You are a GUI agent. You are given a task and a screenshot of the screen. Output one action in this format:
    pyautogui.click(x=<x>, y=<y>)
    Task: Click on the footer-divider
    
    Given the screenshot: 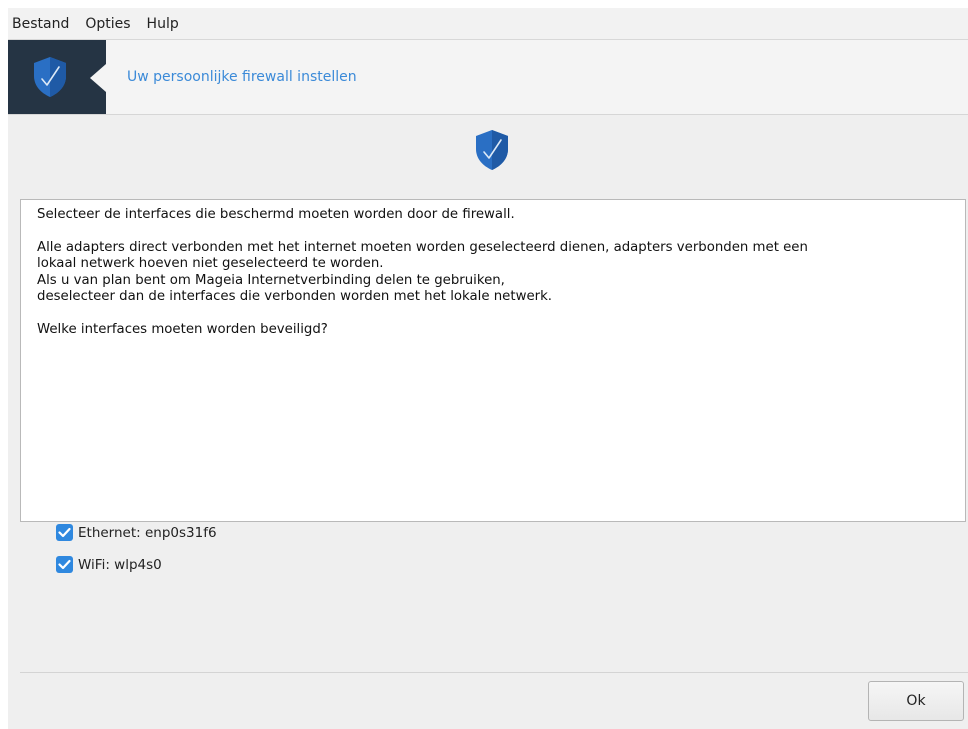 What is the action you would take?
    pyautogui.click(x=494, y=672)
    